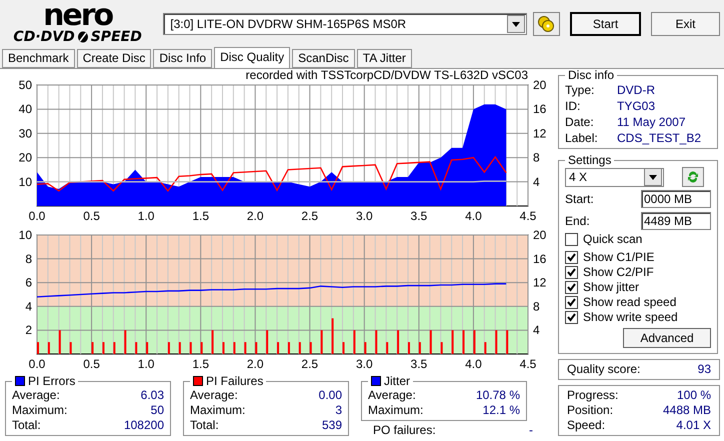  I want to click on stat-value: 4.01 X, so click(693, 425).